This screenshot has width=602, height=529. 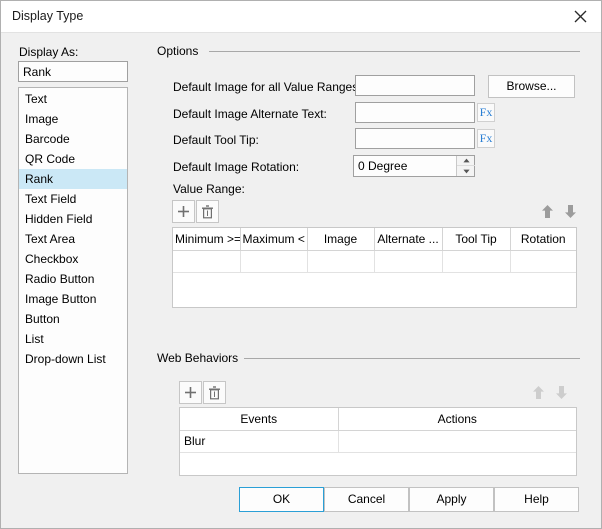 I want to click on tooltip-fx-button: Fx, so click(x=486, y=138).